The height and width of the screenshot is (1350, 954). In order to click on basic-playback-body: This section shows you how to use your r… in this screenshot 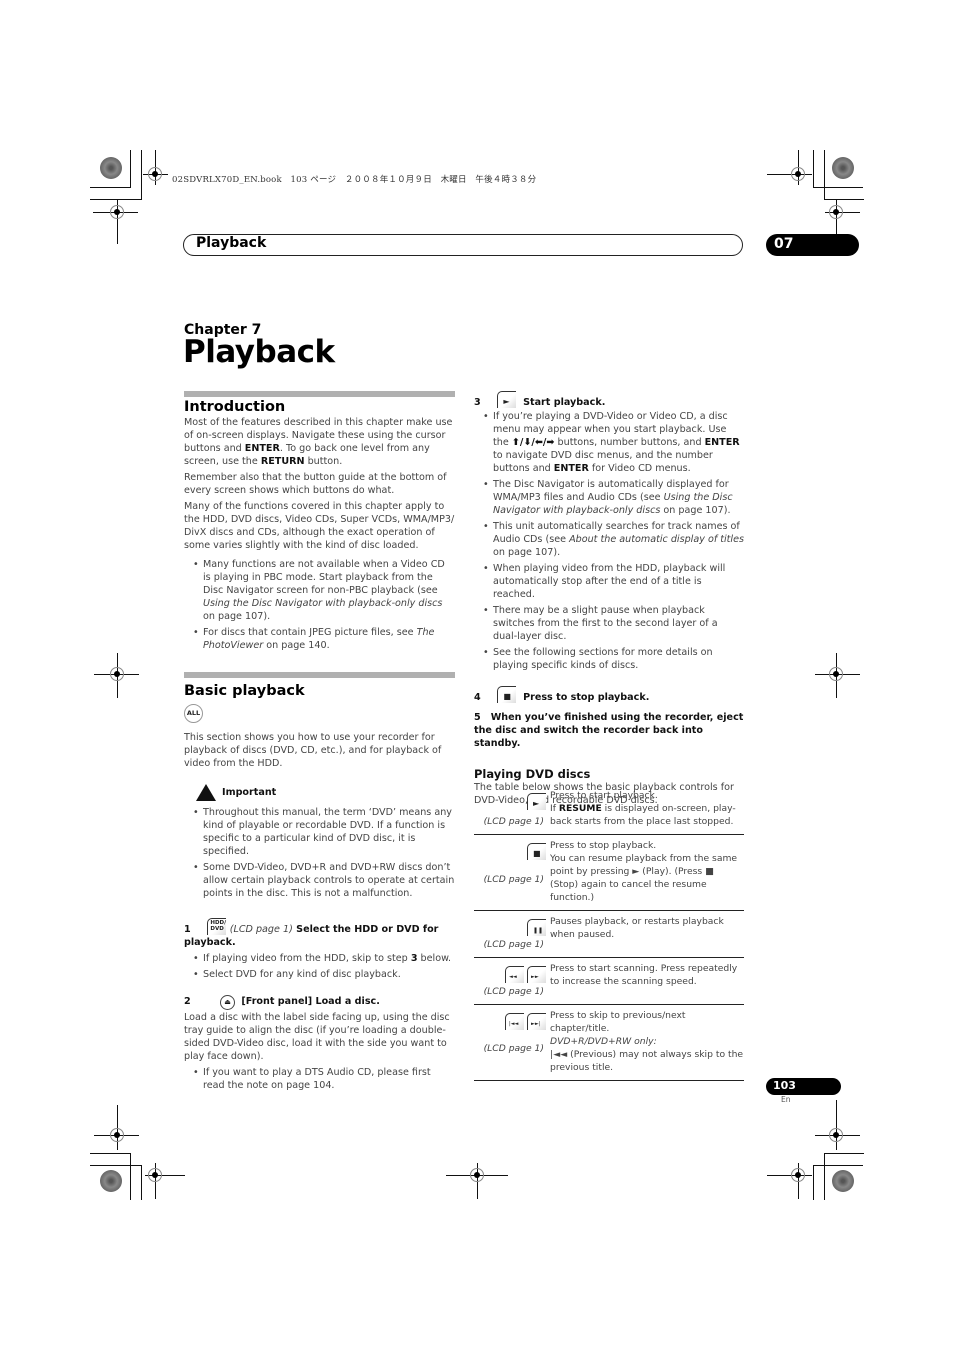, I will do `click(319, 911)`.